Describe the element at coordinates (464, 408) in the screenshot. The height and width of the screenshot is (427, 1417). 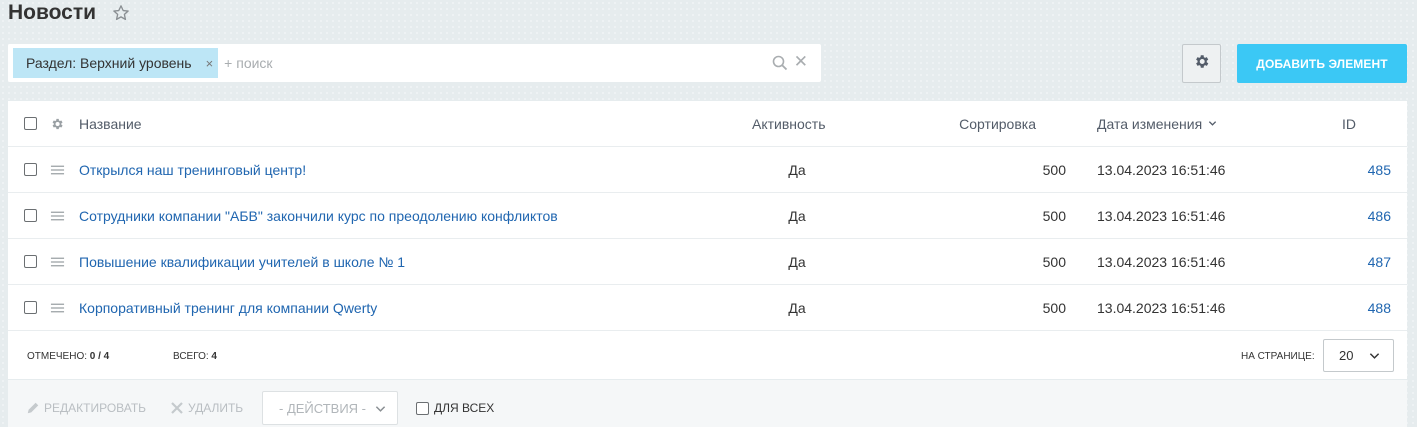
I see `for-all-label: ДЛЯ ВСЕХ` at that location.